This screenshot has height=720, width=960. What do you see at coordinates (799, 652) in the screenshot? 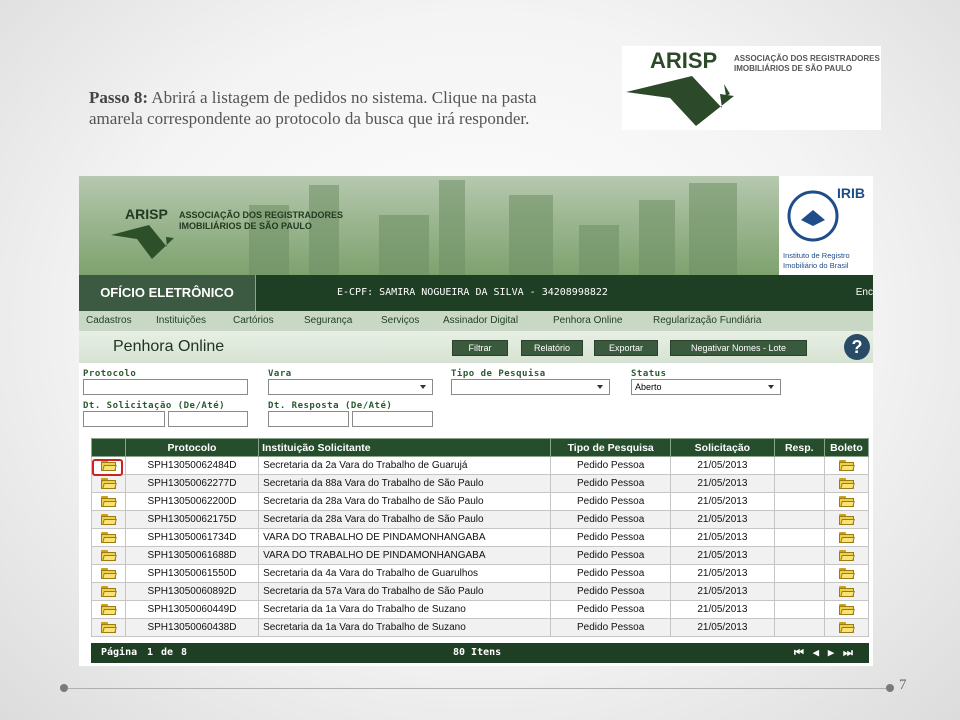
I see `first-page-icon: ⏮` at bounding box center [799, 652].